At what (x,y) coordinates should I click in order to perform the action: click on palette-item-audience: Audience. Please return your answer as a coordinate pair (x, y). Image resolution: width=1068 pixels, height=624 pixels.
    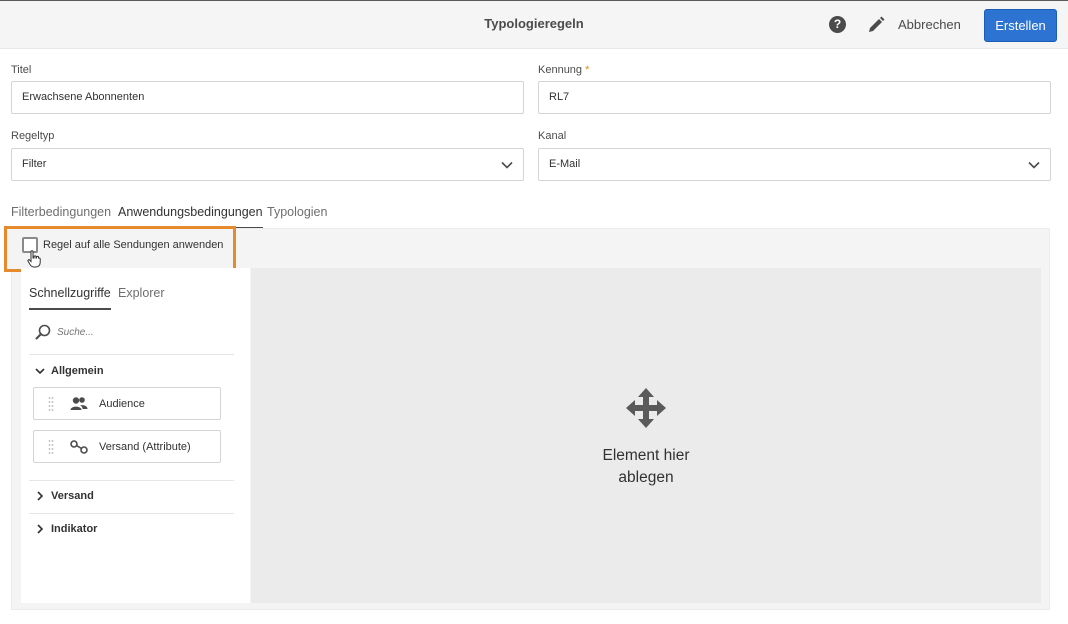
    Looking at the image, I should click on (127, 403).